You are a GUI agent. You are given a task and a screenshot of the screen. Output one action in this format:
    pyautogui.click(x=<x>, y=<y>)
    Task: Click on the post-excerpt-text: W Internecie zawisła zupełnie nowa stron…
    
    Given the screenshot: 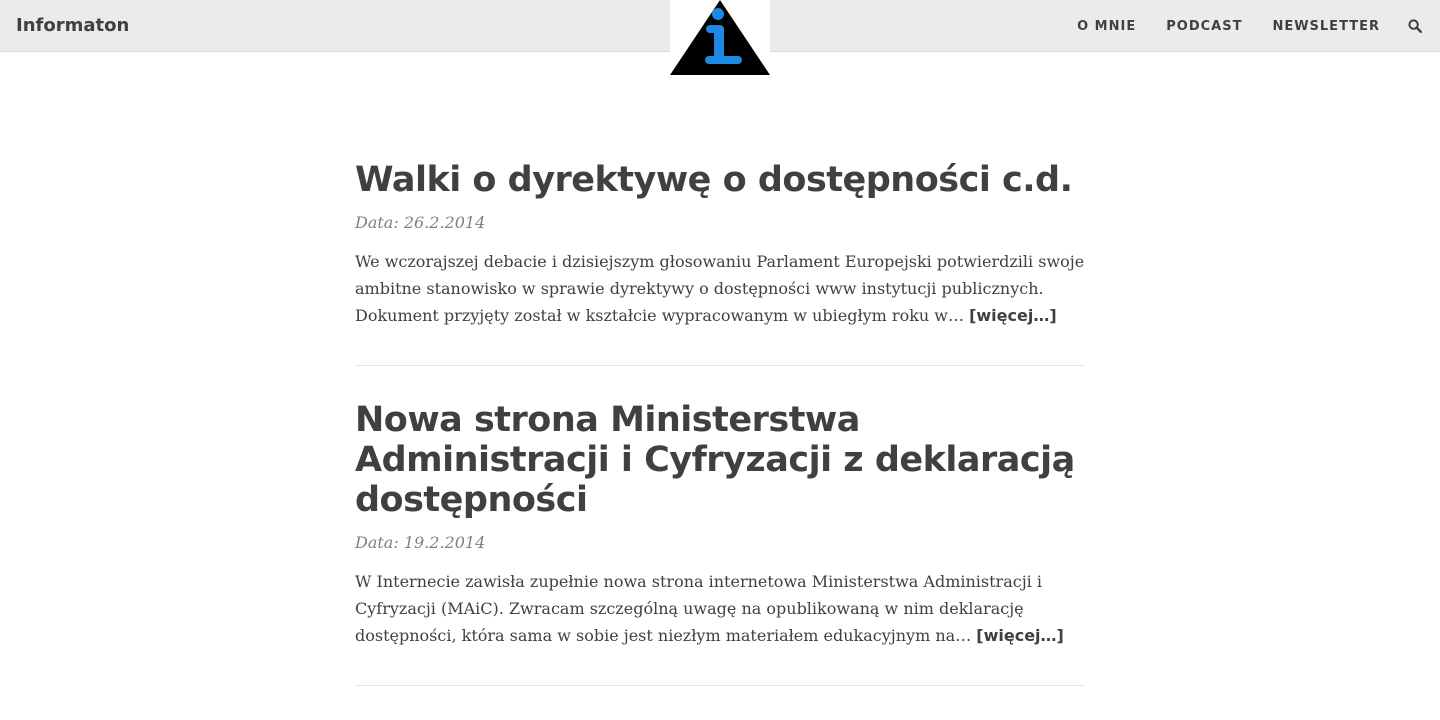 What is the action you would take?
    pyautogui.click(x=698, y=608)
    